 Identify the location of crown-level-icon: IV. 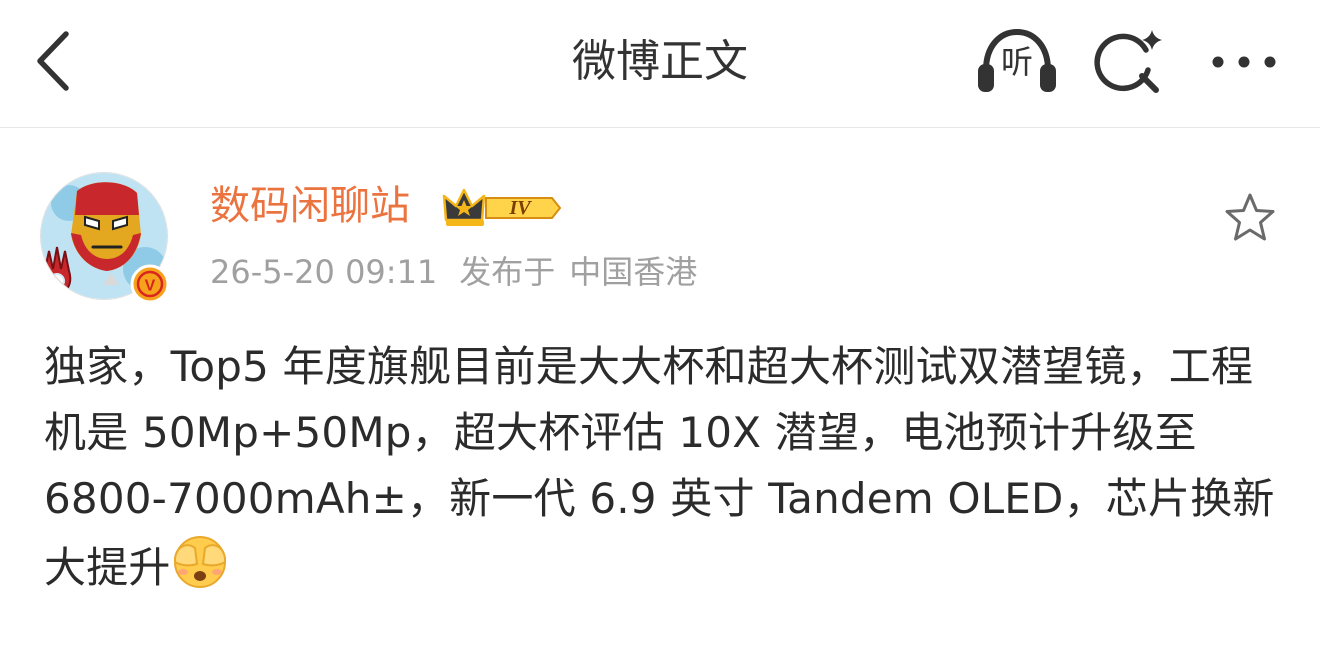
(502, 207).